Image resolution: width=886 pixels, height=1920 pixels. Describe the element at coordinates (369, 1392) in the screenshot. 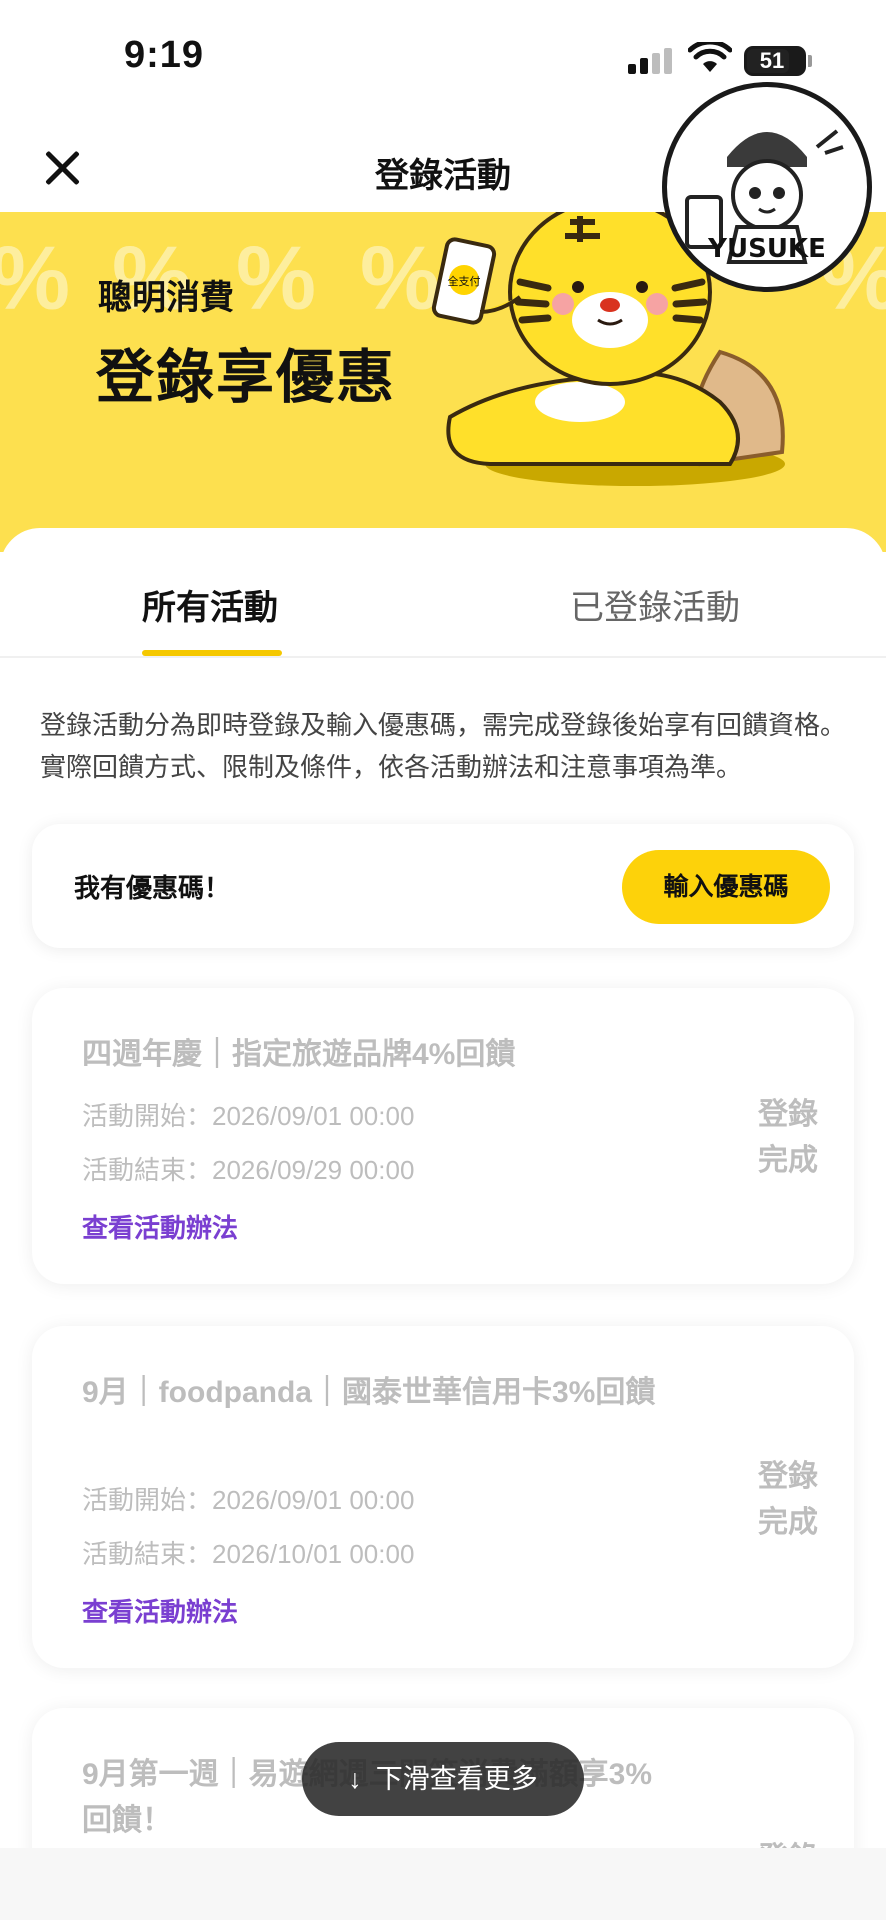

I see `event-title: 9月｜foodpanda｜國泰世華信用卡3%回饋` at that location.